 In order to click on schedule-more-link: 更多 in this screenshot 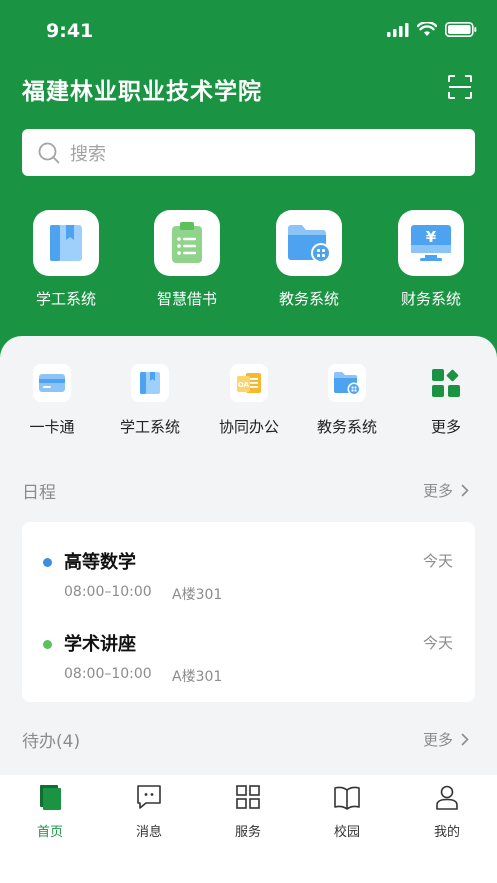, I will do `click(446, 490)`.